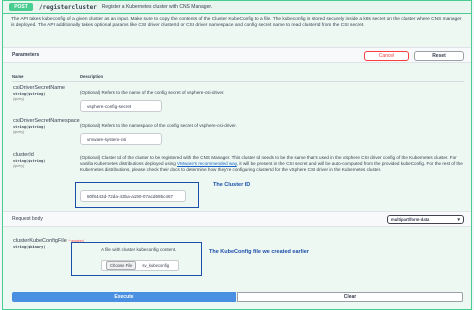 The height and width of the screenshot is (310, 474). I want to click on kubeconfig-annotation: The KubeConfig file we created earlier, so click(259, 252).